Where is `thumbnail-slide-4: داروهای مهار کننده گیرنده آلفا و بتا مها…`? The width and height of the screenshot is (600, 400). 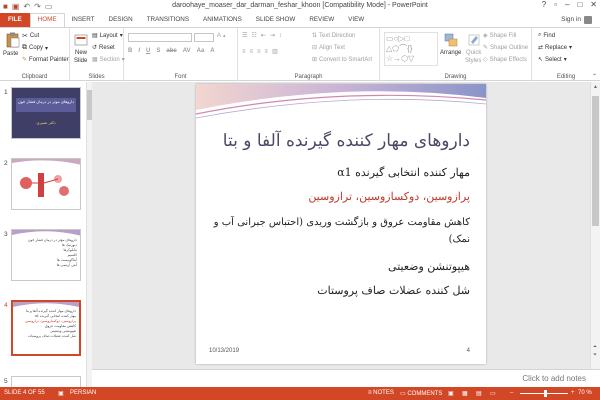
thumbnail-slide-4: داروهای مهار کننده گیرنده آلفا و بتا مها… is located at coordinates (46, 328).